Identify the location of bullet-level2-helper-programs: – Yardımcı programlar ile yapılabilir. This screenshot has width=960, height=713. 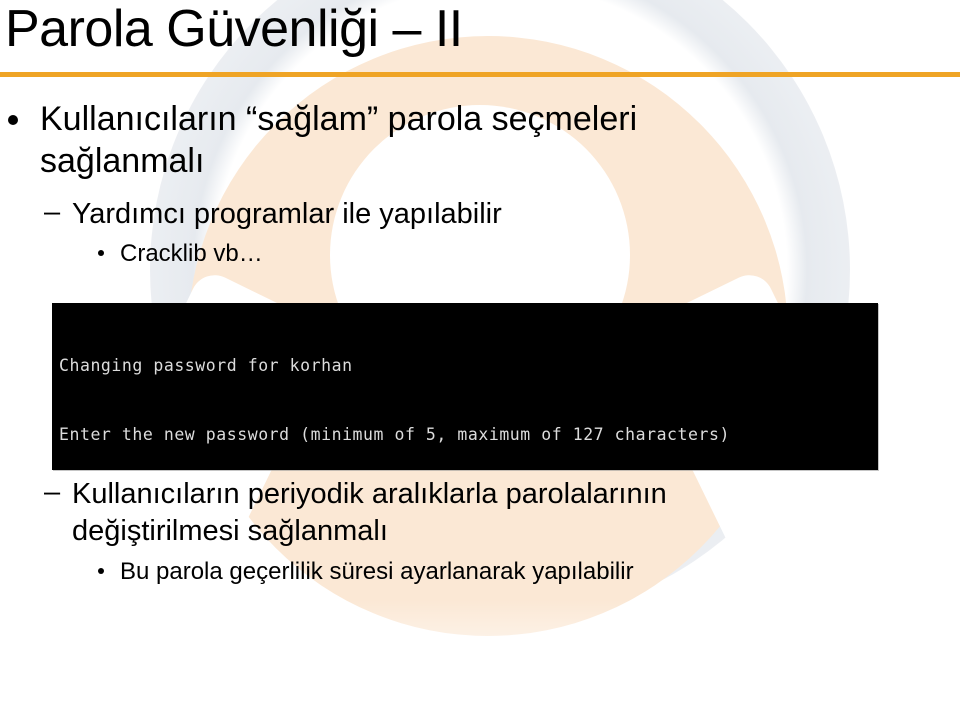
(480, 214).